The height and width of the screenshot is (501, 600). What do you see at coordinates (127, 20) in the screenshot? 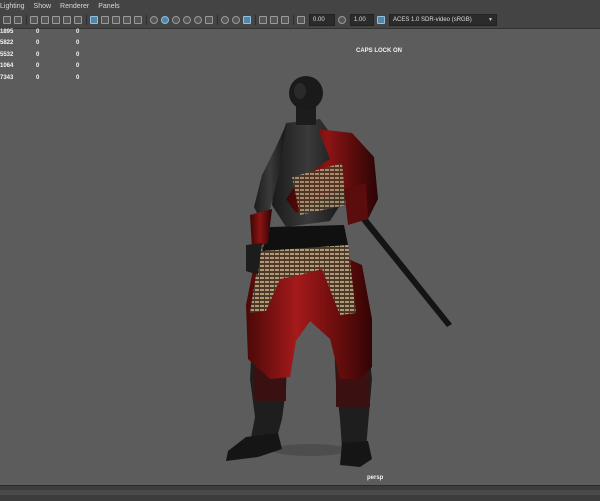
I see `isolate-icon` at bounding box center [127, 20].